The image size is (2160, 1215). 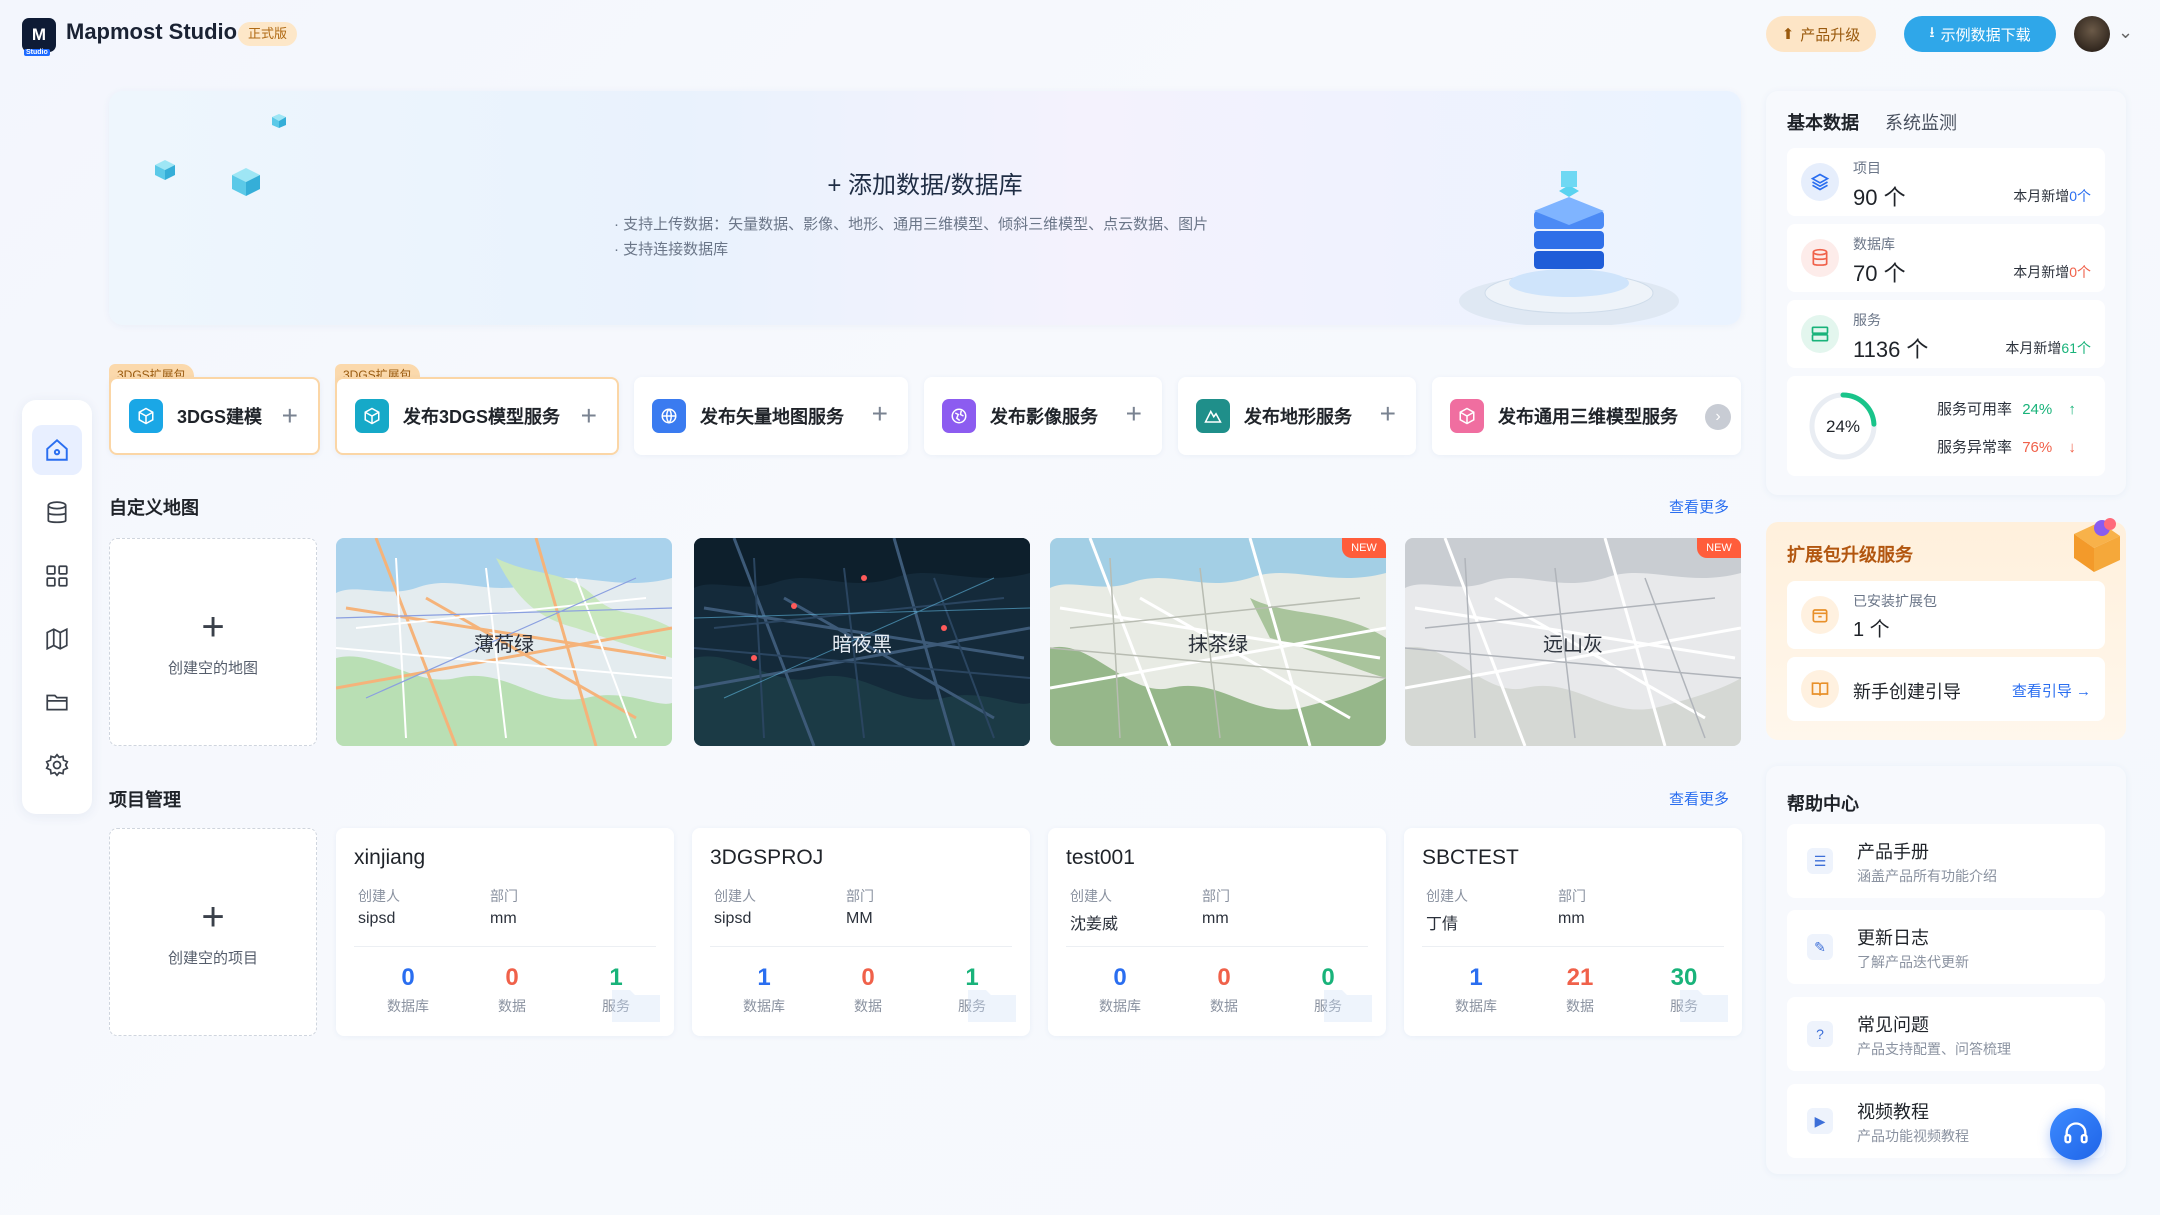 I want to click on view-guide-link: 查看引导 →, so click(x=2051, y=690).